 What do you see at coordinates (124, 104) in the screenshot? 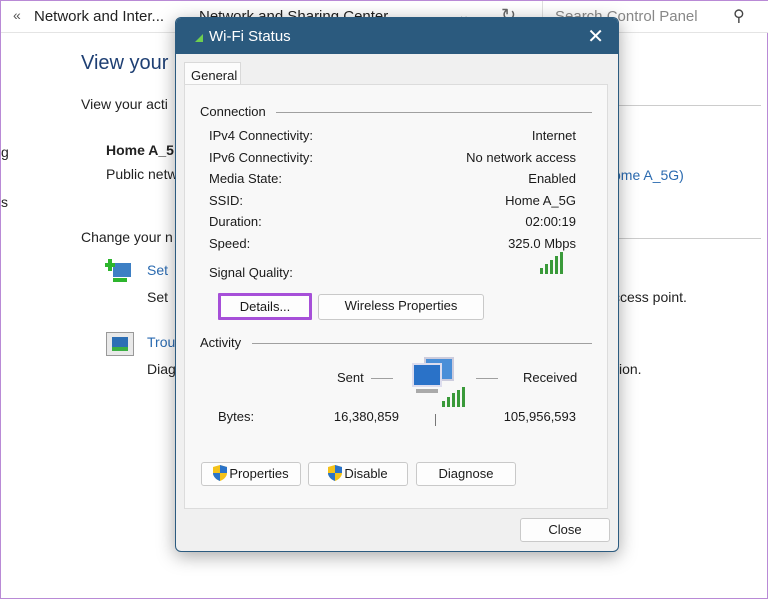
I see `subheading: View your acti` at bounding box center [124, 104].